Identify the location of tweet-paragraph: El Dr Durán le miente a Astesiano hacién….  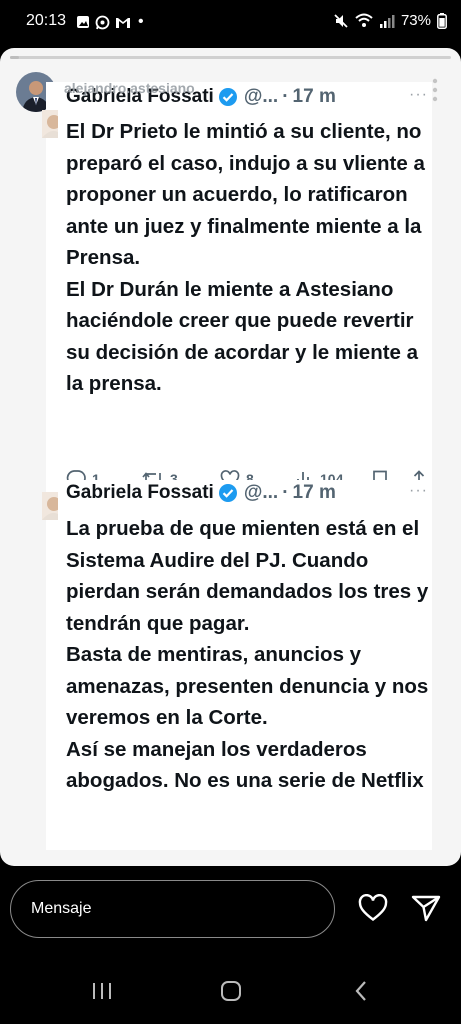
(242, 336).